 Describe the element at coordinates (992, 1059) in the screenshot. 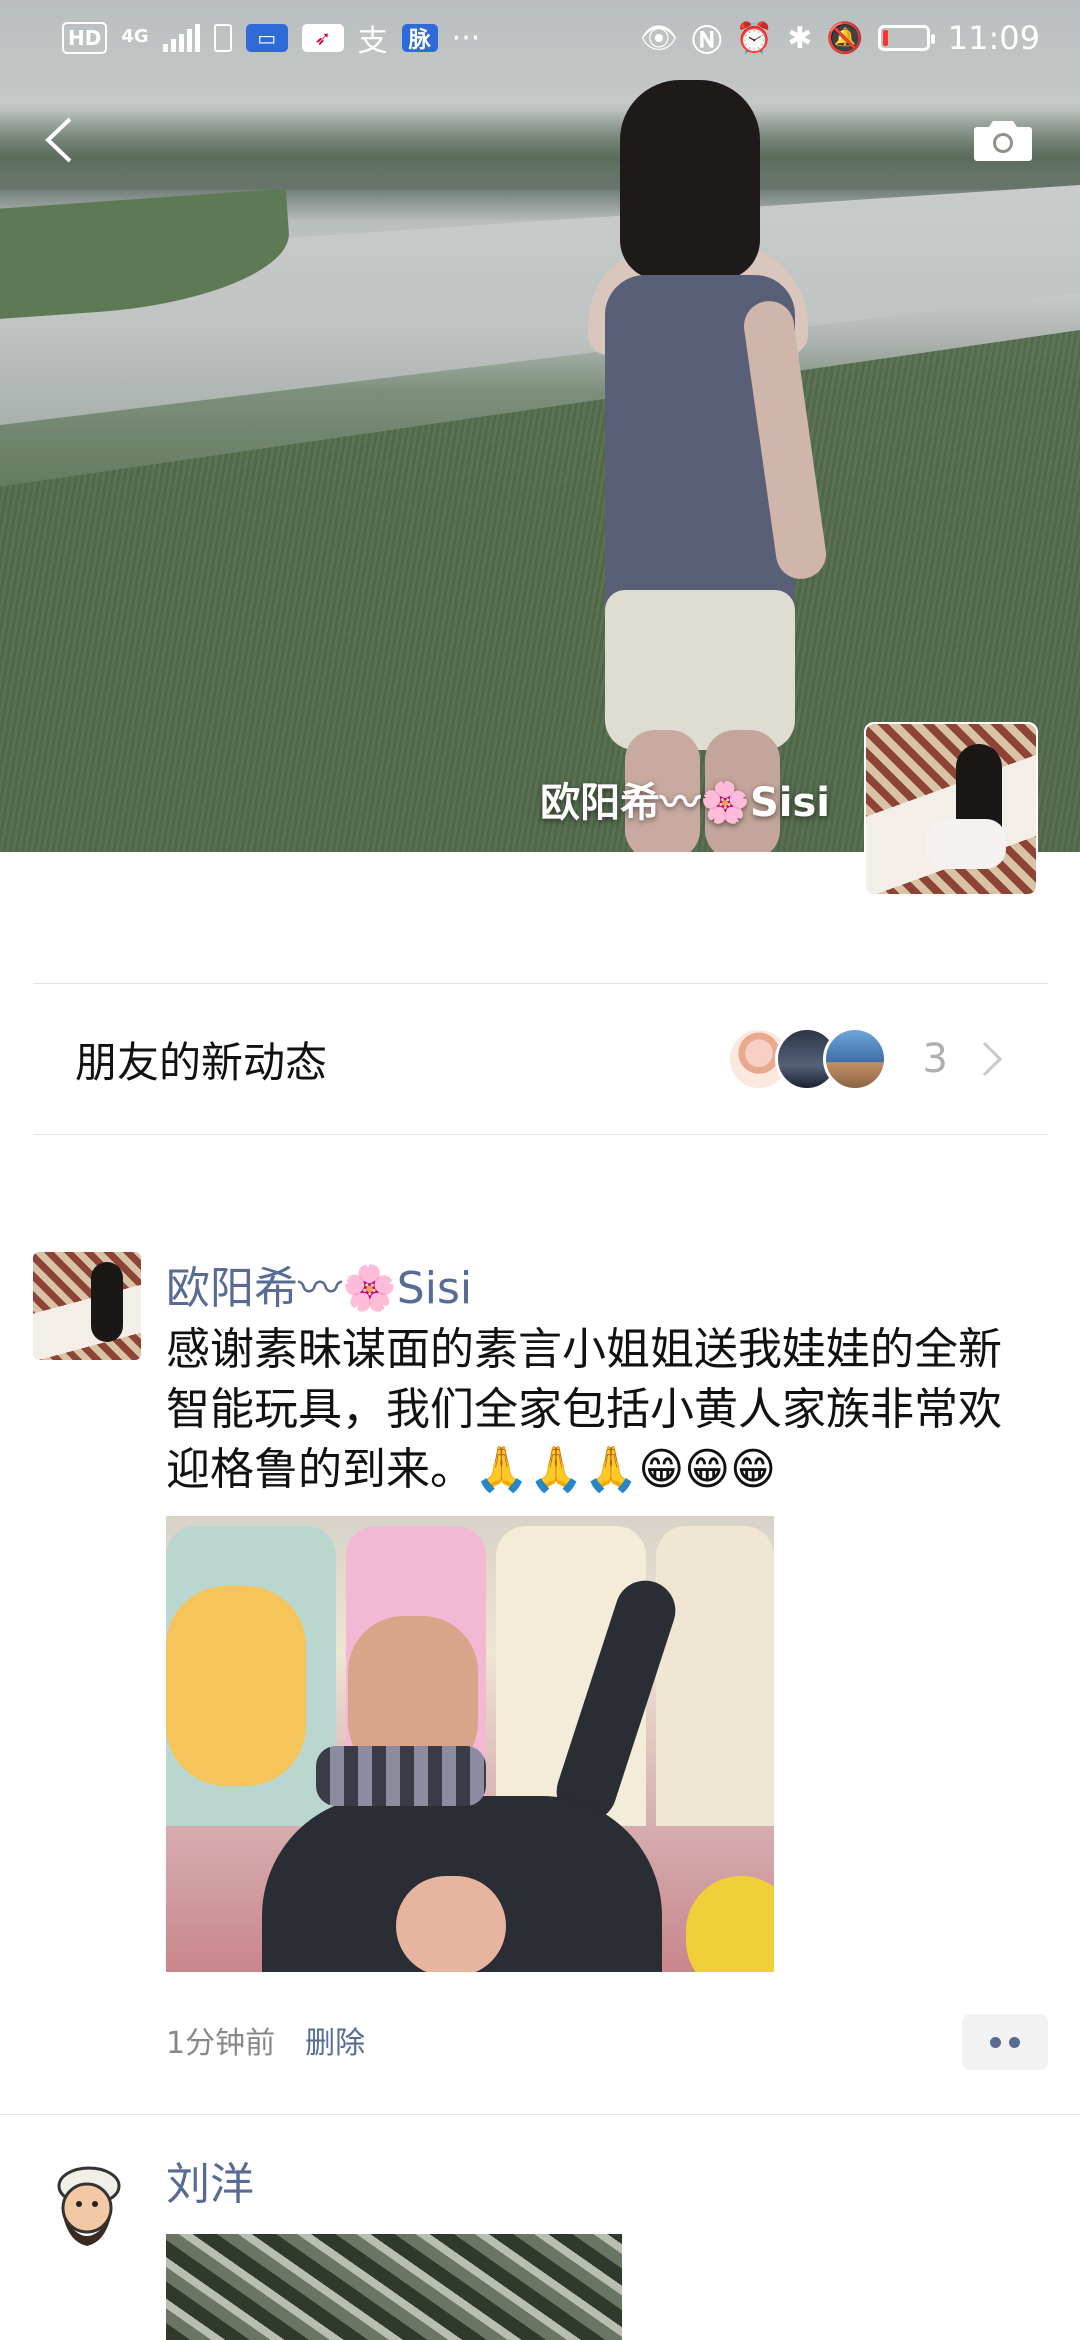

I see `chevron-right-icon` at that location.